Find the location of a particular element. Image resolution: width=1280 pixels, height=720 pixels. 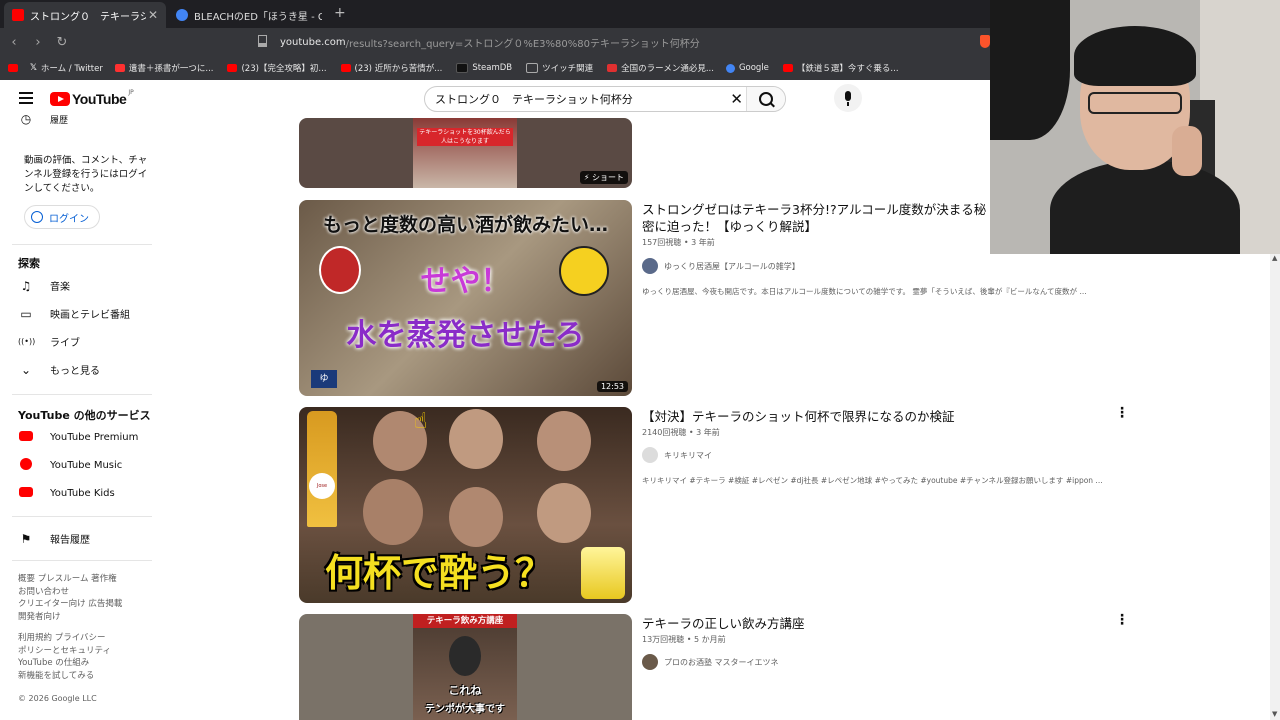

bookmark-item is located at coordinates (15, 68).